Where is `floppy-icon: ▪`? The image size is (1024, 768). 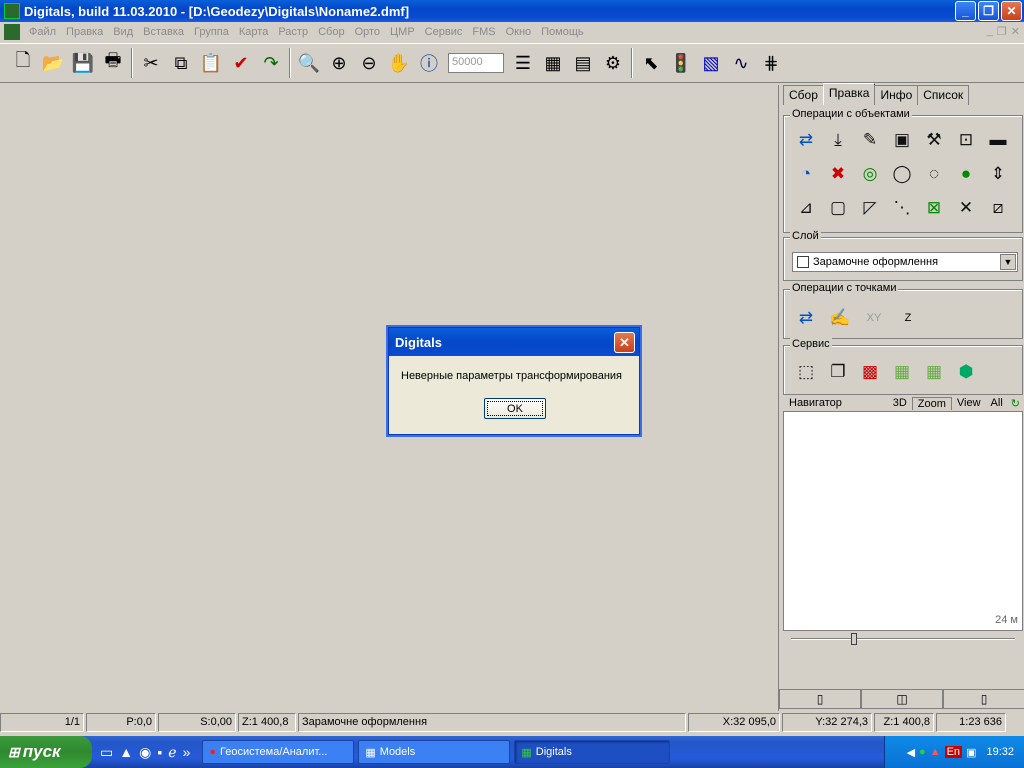
floppy-icon: ▪ is located at coordinates (159, 752).